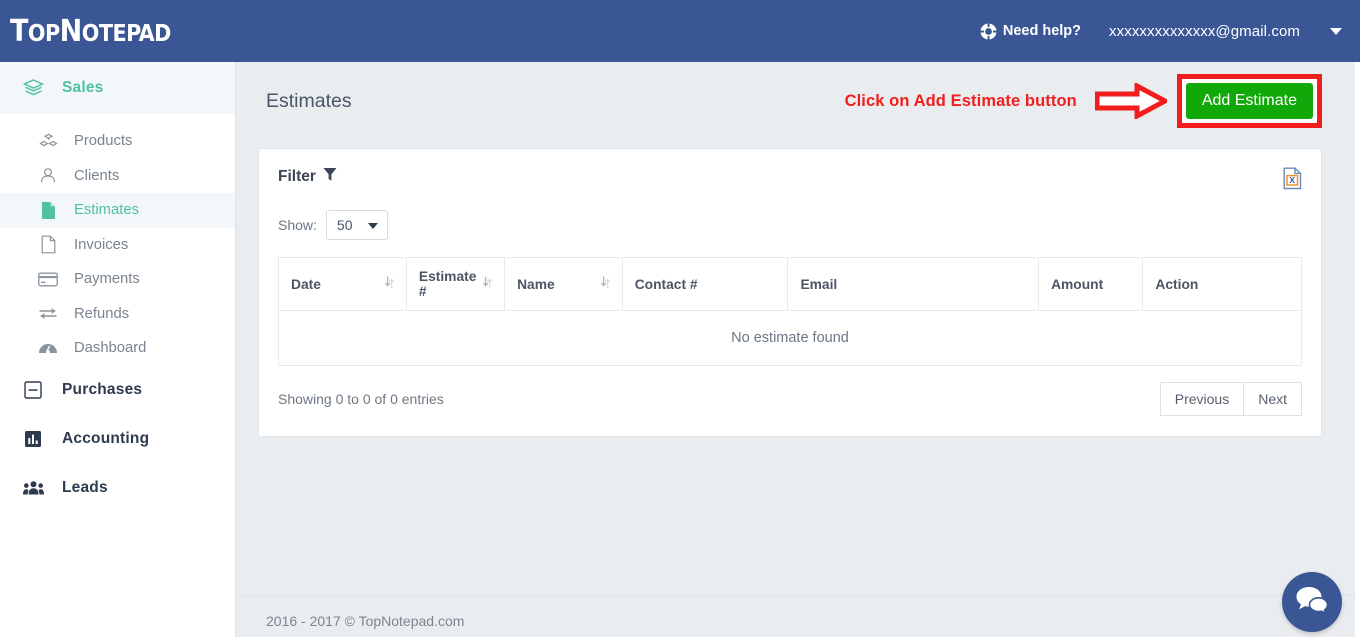  I want to click on sidebar-item-dashboard: Dashboard, so click(117, 348).